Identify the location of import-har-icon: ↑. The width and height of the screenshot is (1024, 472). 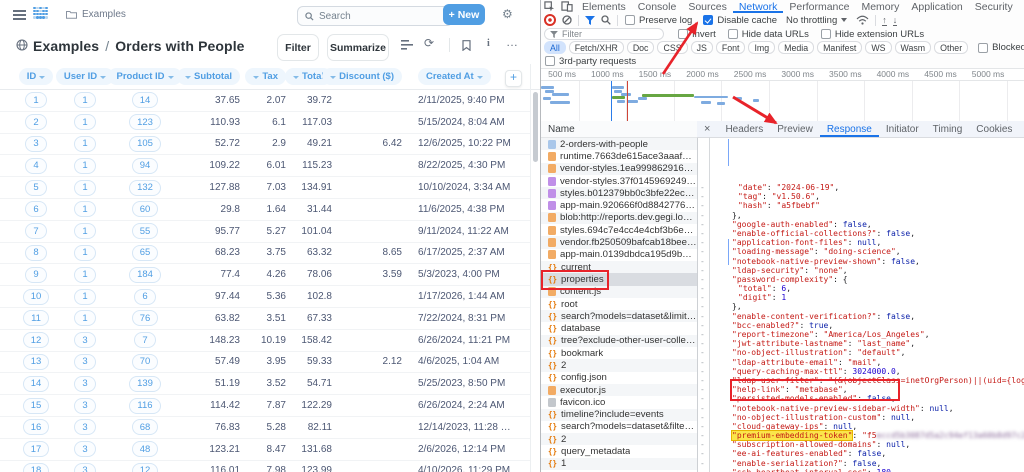
(884, 20).